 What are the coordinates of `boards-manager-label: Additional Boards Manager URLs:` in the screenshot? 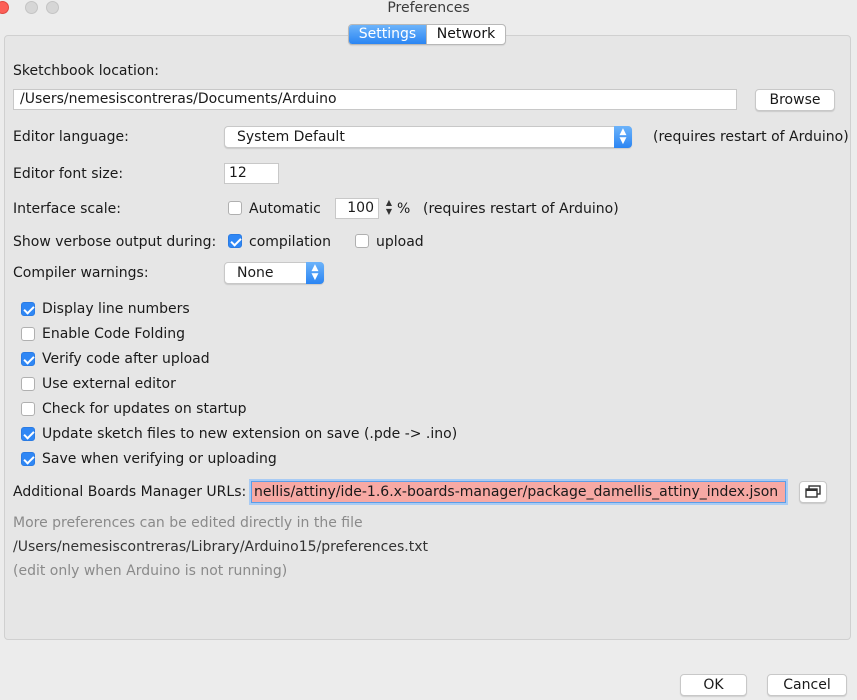 It's located at (130, 492).